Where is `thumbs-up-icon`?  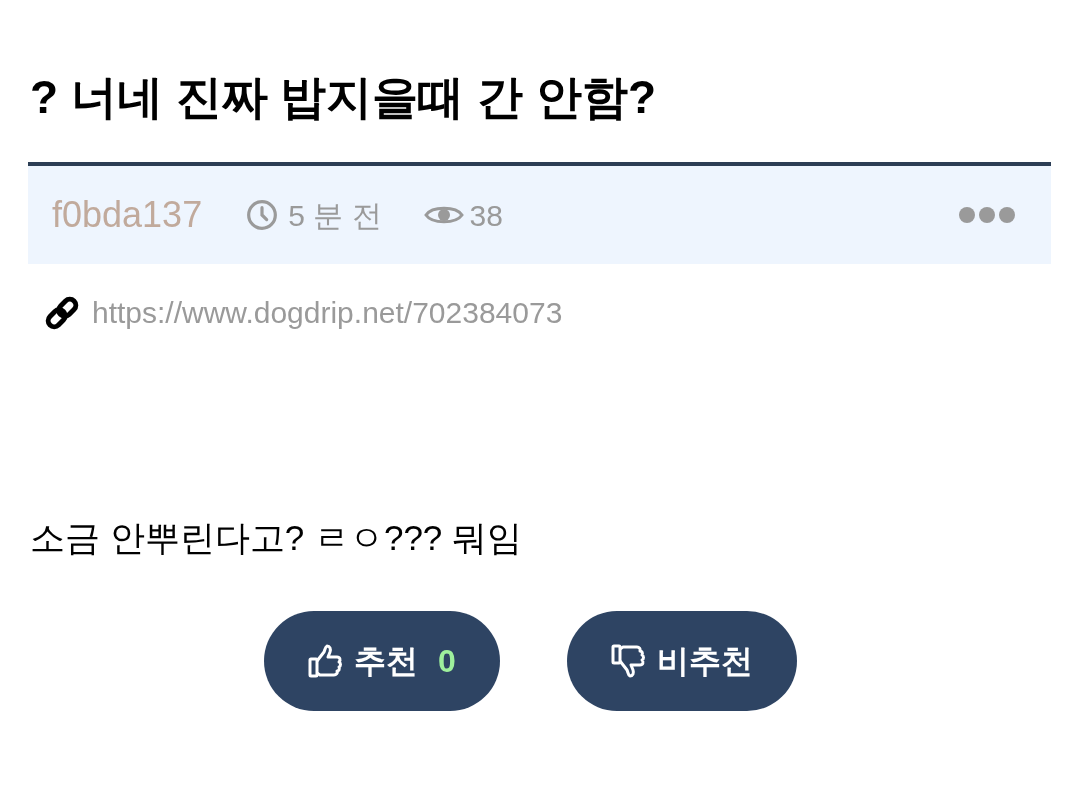 thumbs-up-icon is located at coordinates (326, 661).